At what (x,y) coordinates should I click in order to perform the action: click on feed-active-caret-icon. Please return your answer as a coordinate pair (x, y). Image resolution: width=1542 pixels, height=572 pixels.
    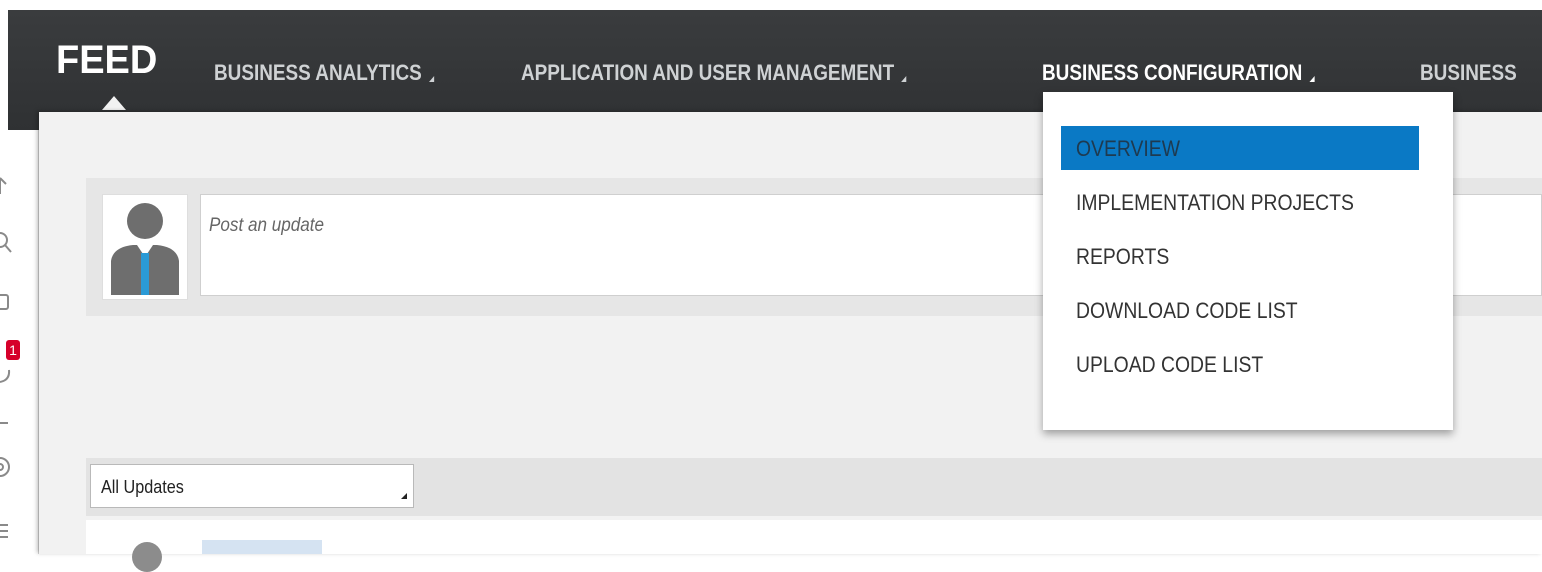
    Looking at the image, I should click on (114, 103).